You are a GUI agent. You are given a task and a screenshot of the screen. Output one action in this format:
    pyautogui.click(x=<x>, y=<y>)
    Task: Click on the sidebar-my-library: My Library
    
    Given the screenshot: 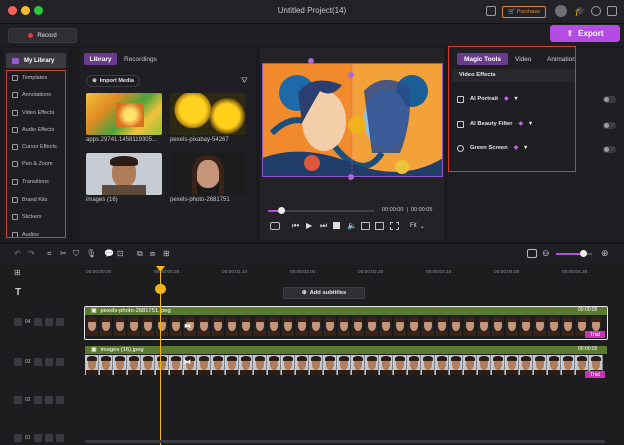 What is the action you would take?
    pyautogui.click(x=36, y=60)
    